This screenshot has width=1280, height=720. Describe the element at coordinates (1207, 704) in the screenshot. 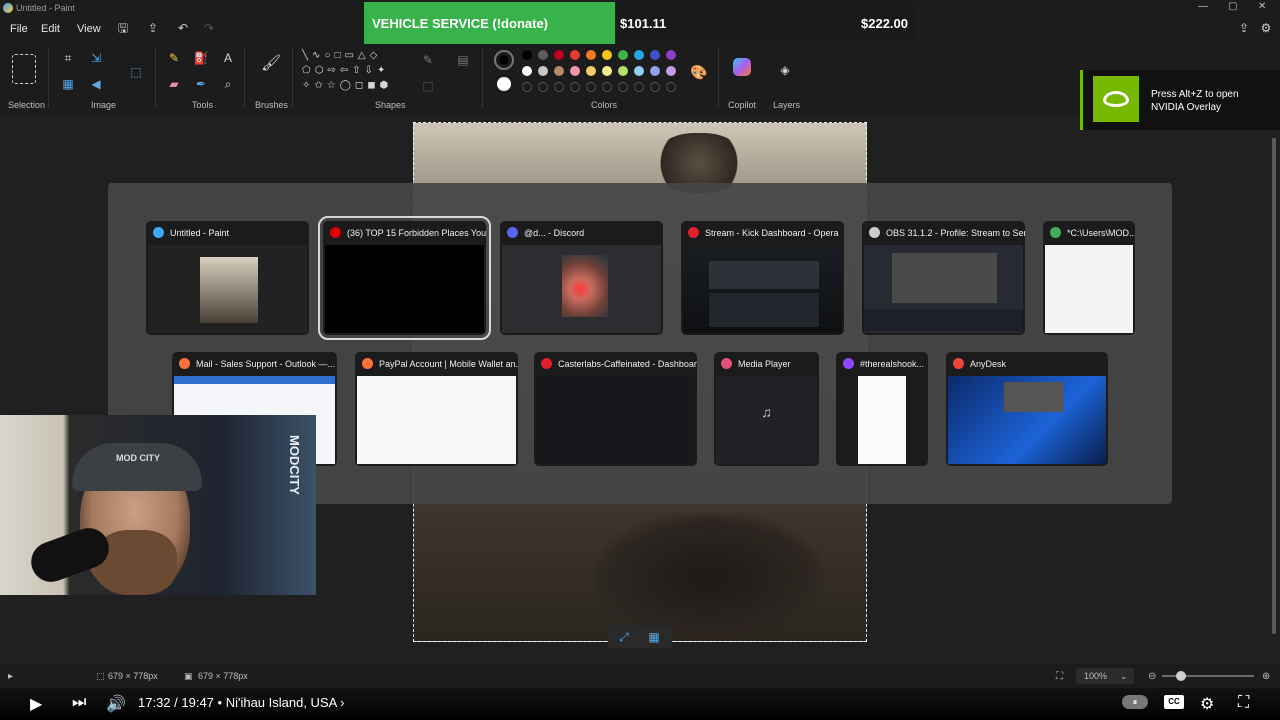

I see `settings-gear-icon: ⚙` at that location.